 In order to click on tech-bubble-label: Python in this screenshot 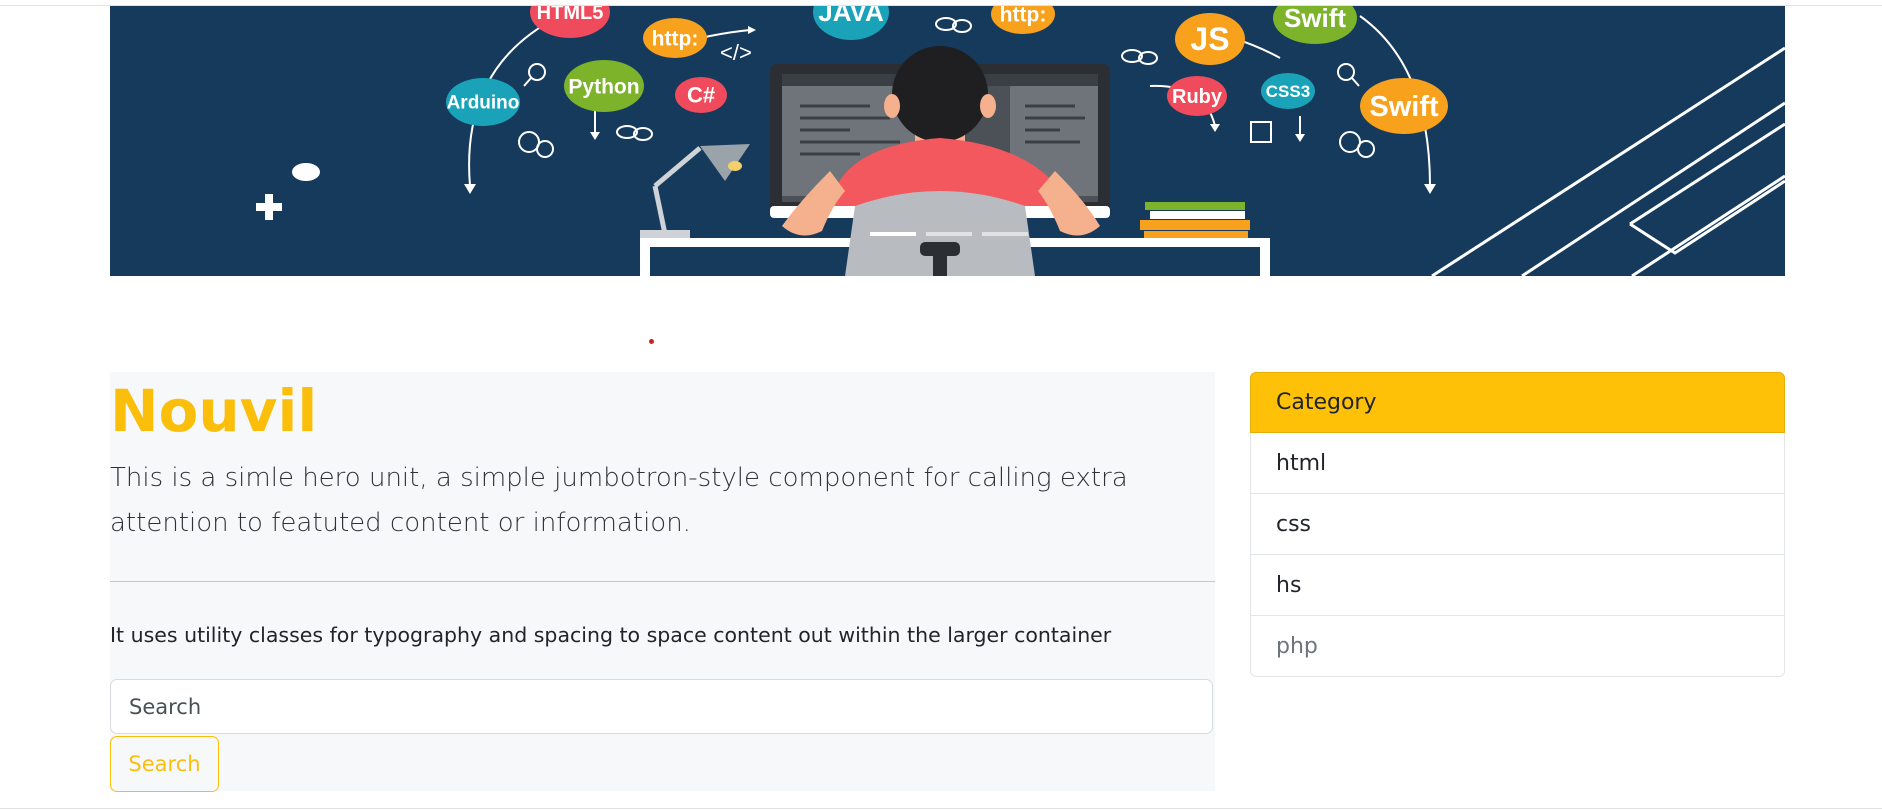, I will do `click(603, 86)`.